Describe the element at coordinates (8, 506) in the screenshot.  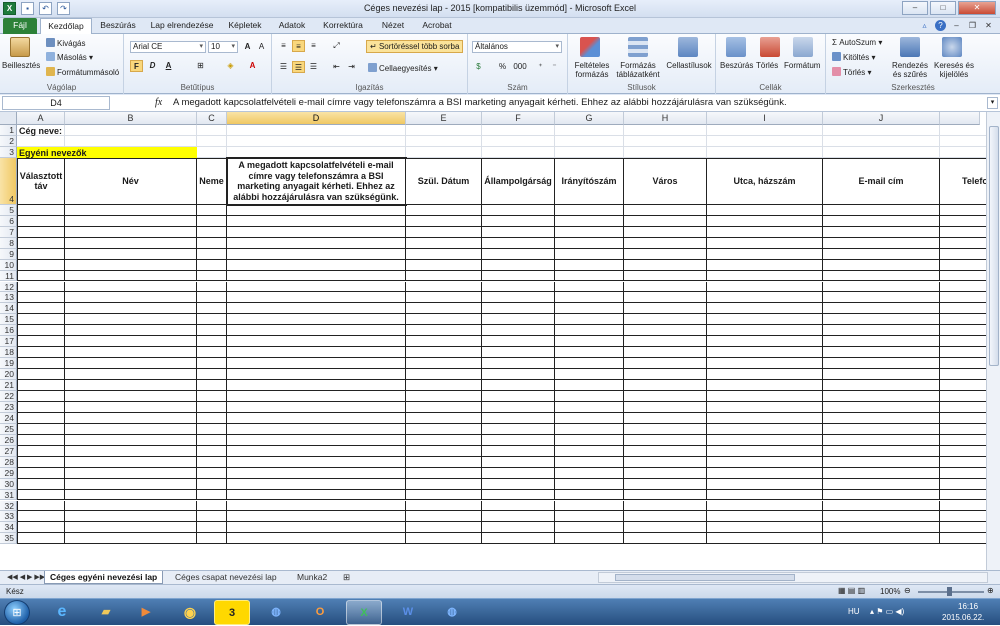
I see `row-header-32: 32` at that location.